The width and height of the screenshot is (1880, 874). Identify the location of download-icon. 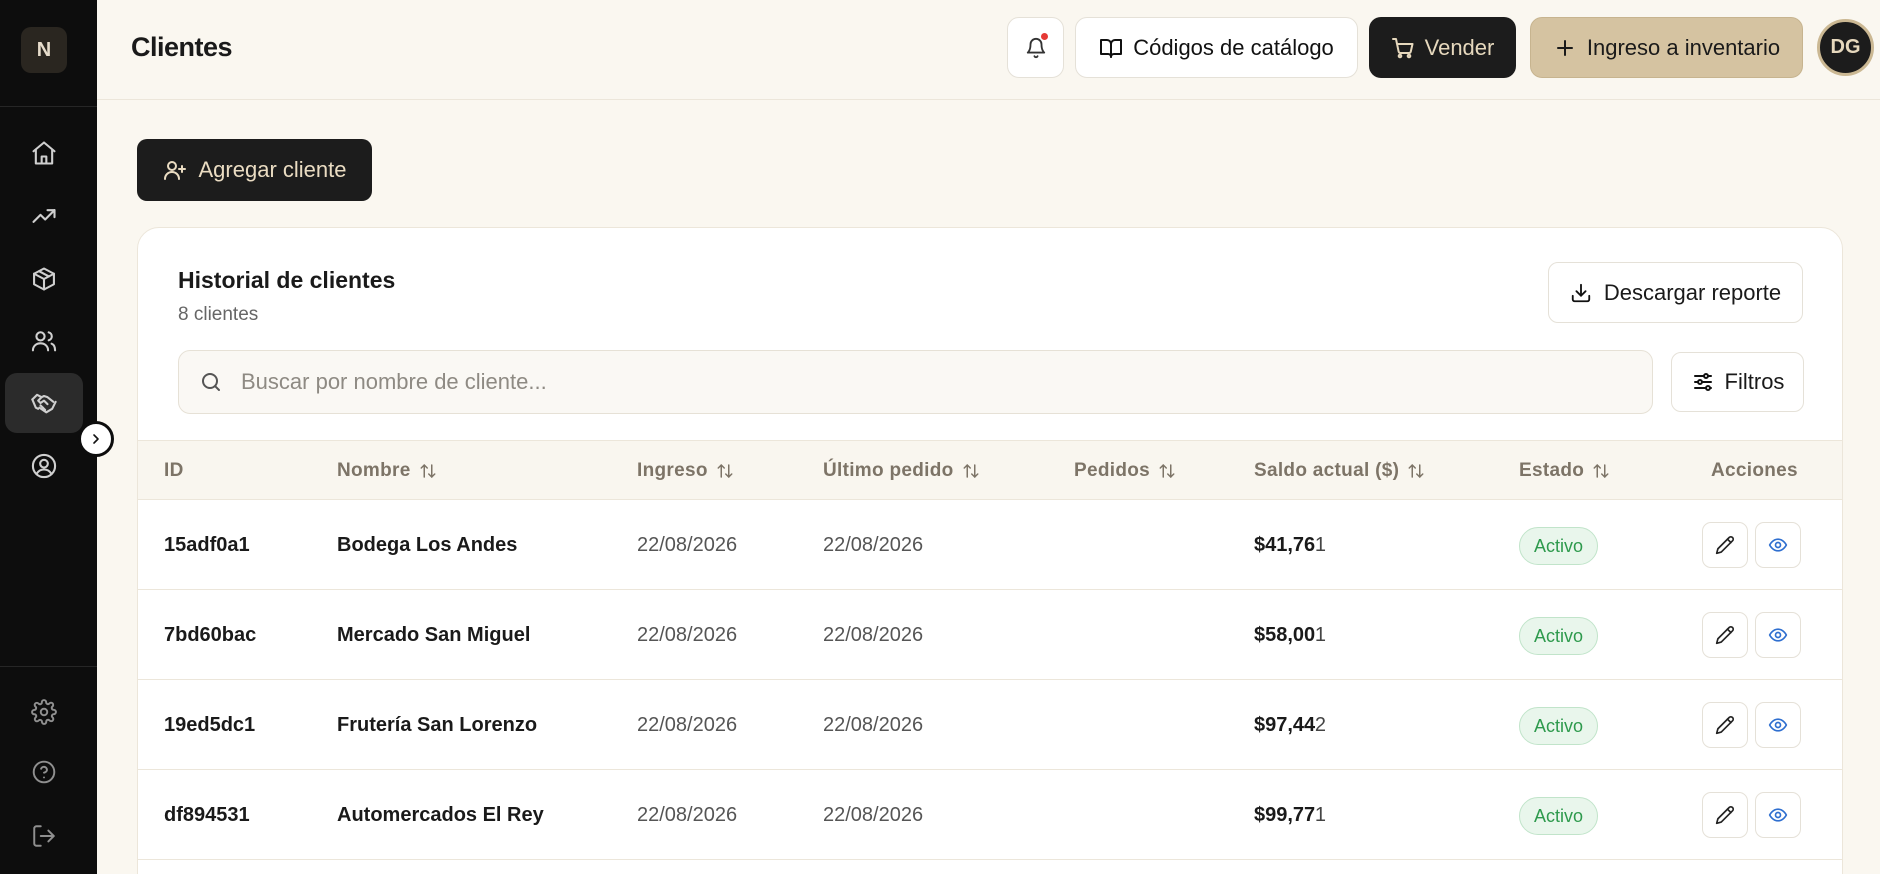
(1581, 292).